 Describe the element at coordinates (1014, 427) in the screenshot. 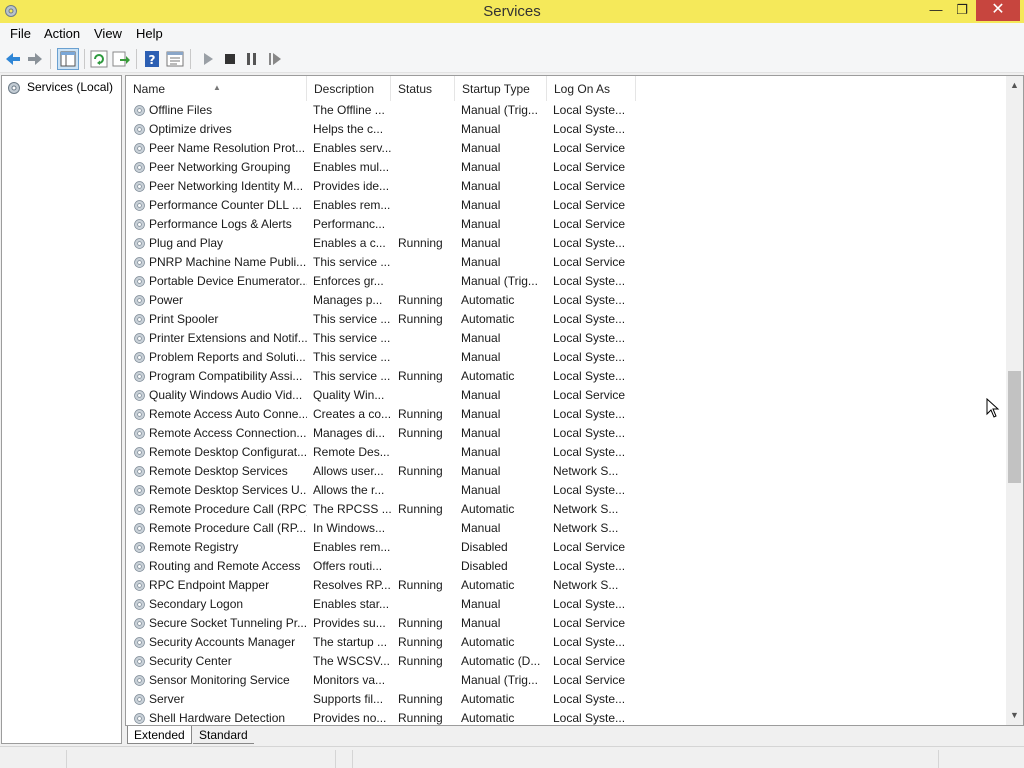

I see `scrollbar-thumb` at that location.